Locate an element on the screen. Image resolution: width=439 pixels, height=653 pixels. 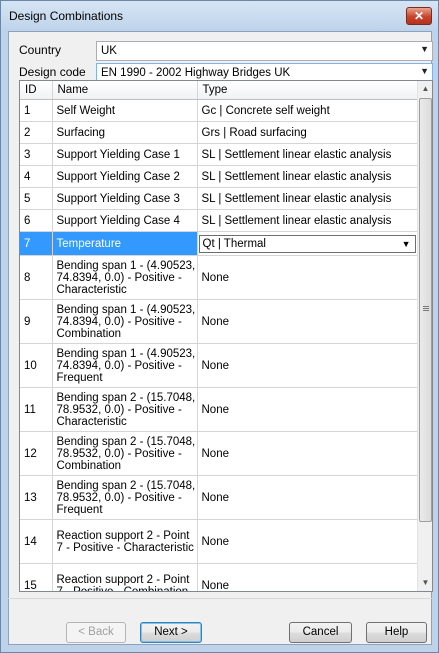
row-name-cell: Support Yielding Case 3 is located at coordinates (125, 198).